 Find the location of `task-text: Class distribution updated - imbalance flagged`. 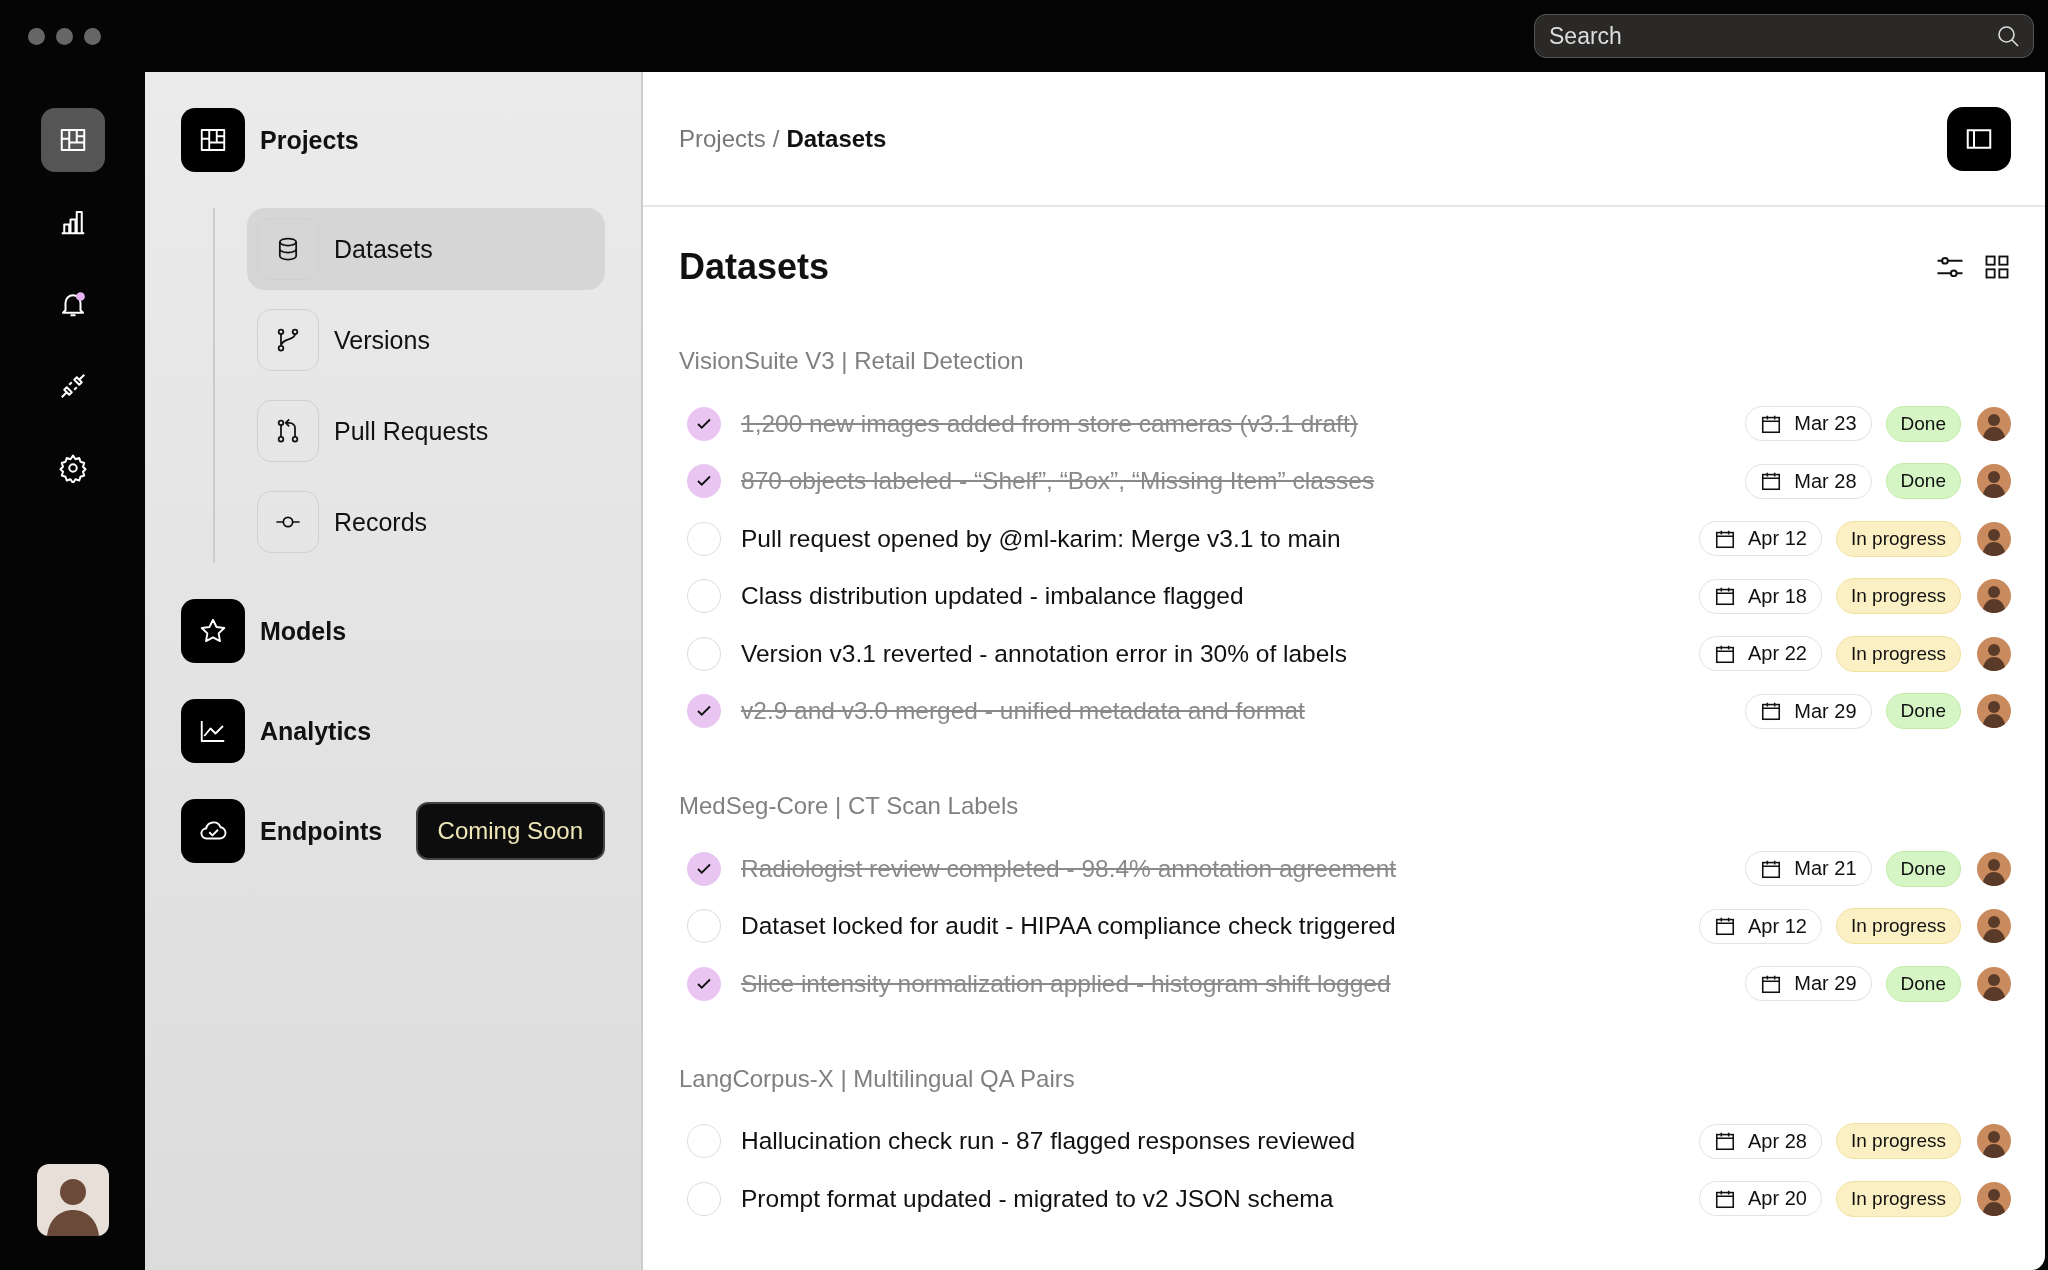

task-text: Class distribution updated - imbalance flagged is located at coordinates (993, 596).